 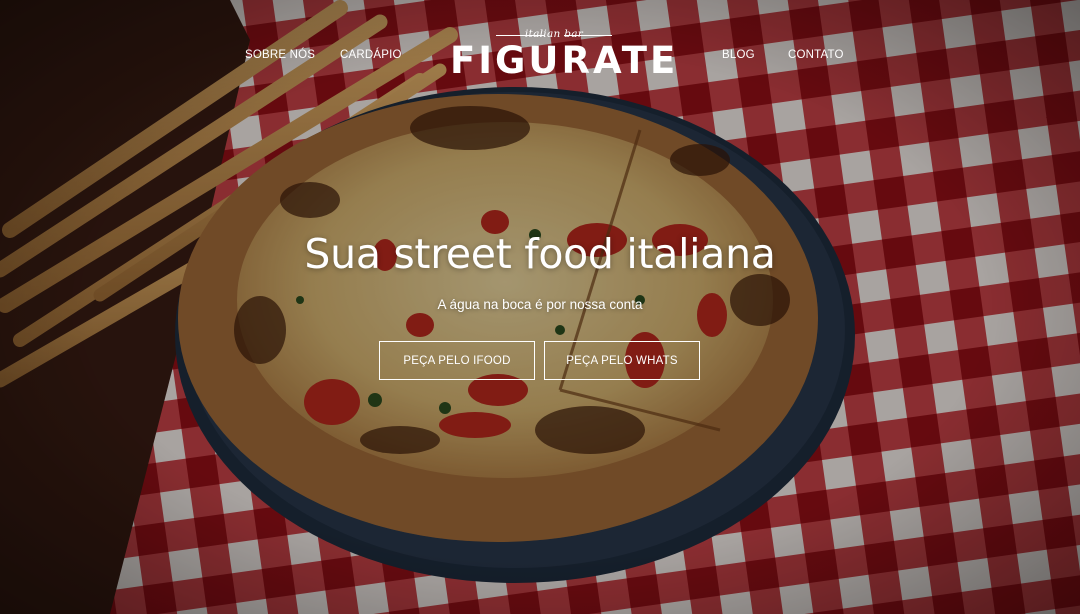 I want to click on logo-wordmark: FIGURATE, so click(x=564, y=60).